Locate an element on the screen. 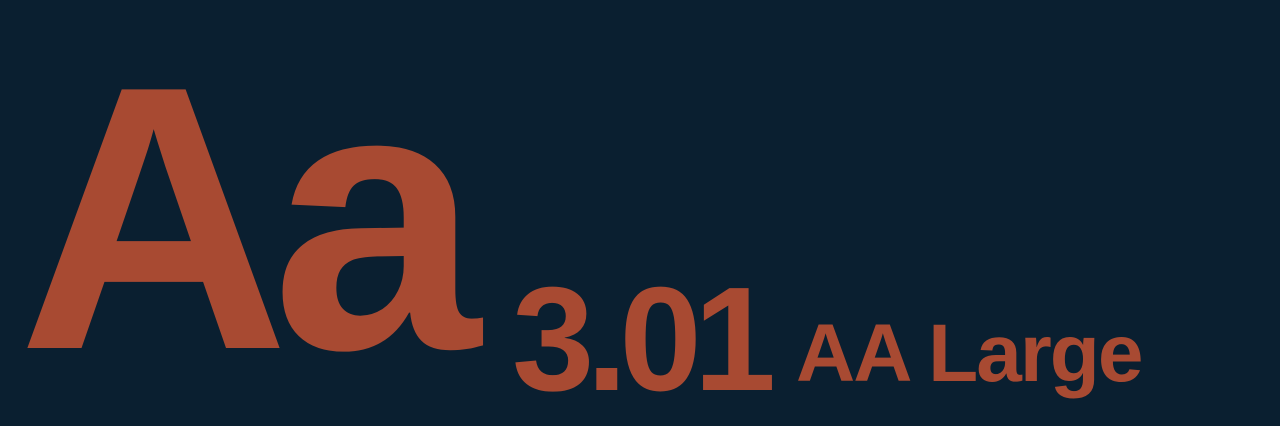 Image resolution: width=1280 pixels, height=426 pixels. contrast-ratio: 3.01 is located at coordinates (644, 339).